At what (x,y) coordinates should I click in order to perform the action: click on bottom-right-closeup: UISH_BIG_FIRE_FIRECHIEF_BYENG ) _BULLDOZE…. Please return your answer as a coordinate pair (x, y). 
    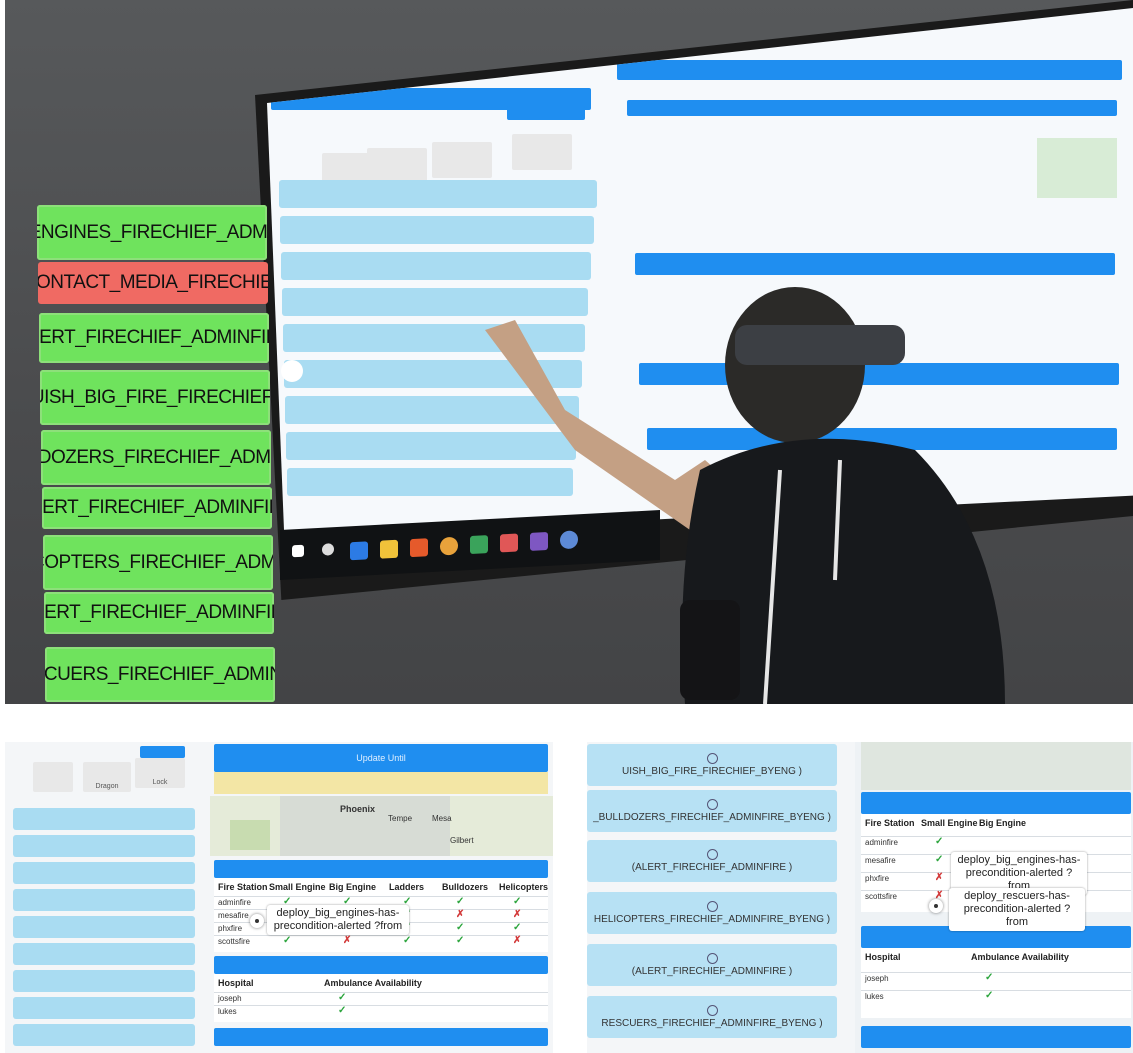
    Looking at the image, I should click on (860, 897).